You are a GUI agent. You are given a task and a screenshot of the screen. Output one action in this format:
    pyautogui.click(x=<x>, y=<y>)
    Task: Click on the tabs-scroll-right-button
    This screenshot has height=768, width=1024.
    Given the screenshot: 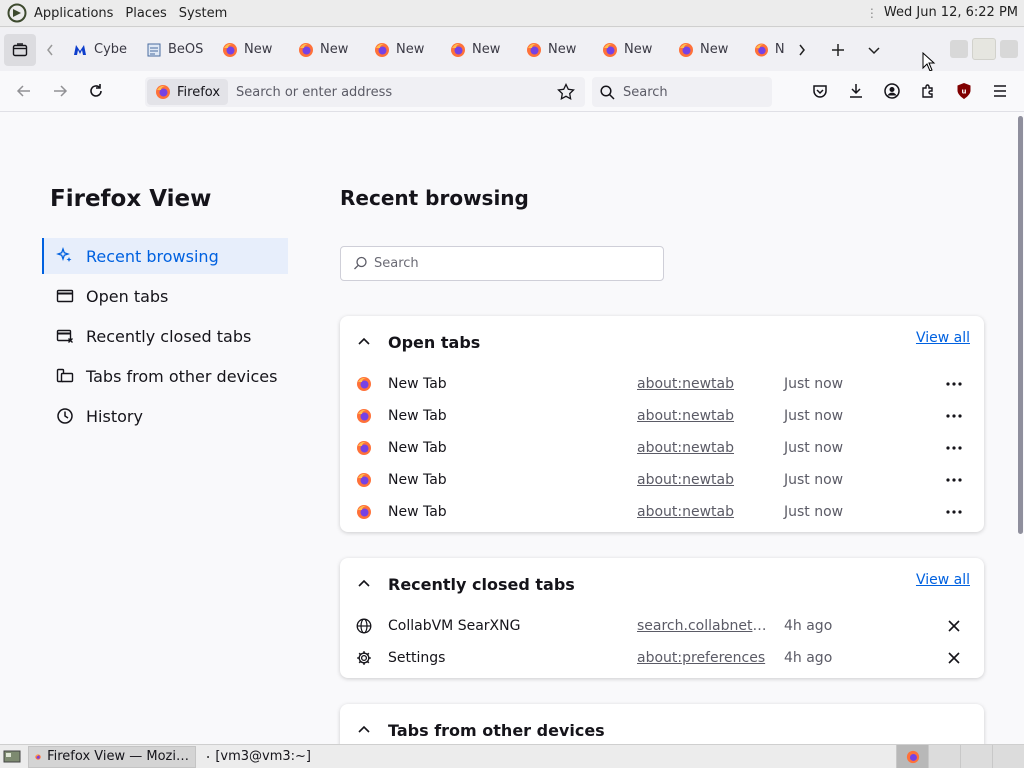 What is the action you would take?
    pyautogui.click(x=802, y=50)
    